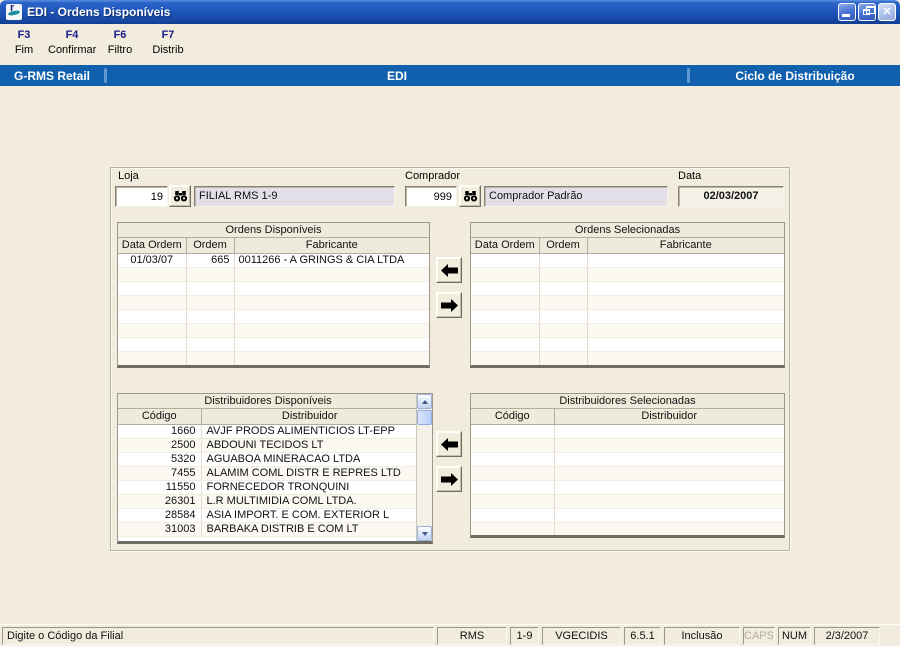 The image size is (900, 646). I want to click on table-row: 01/03/07 665 0011266 - A GRINGS & CIA LTDA, so click(273, 260).